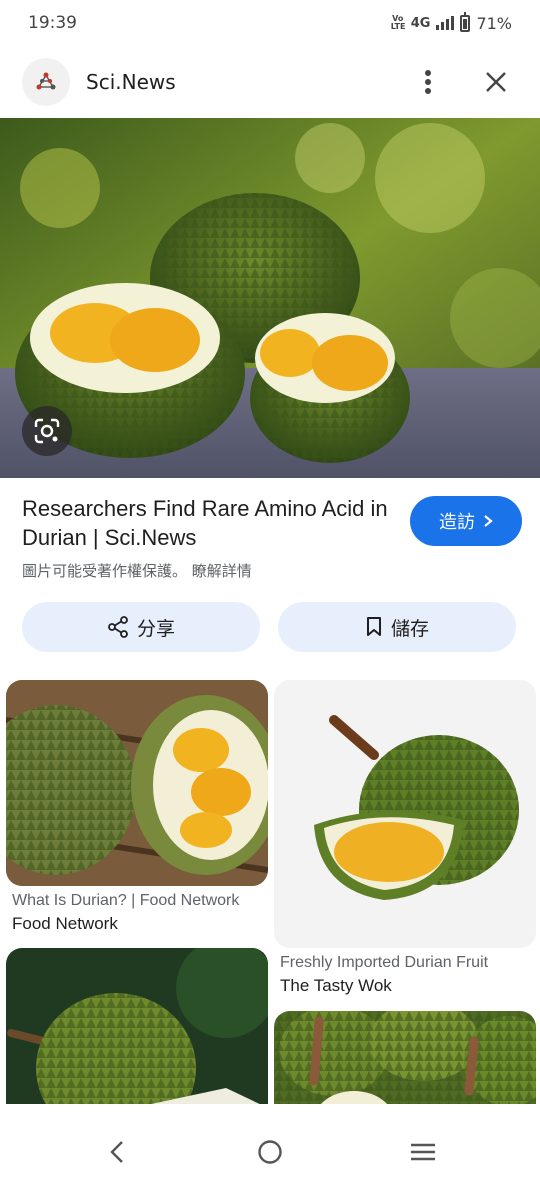 This screenshot has width=540, height=1200. Describe the element at coordinates (155, 628) in the screenshot. I see `share-label: 分享` at that location.